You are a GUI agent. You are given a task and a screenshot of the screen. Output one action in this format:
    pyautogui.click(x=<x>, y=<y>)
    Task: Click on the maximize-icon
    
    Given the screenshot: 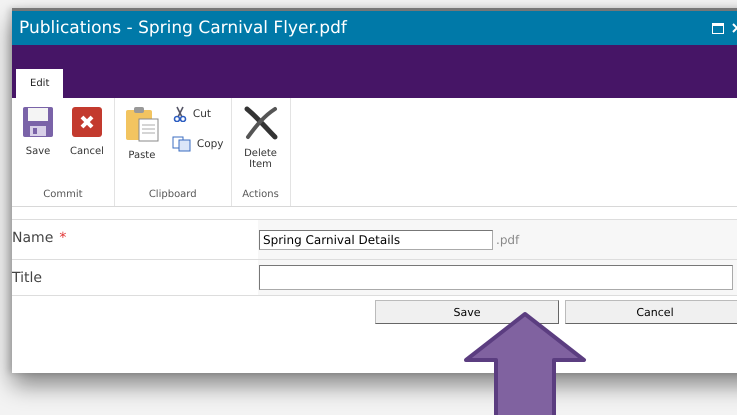 What is the action you would take?
    pyautogui.click(x=718, y=28)
    